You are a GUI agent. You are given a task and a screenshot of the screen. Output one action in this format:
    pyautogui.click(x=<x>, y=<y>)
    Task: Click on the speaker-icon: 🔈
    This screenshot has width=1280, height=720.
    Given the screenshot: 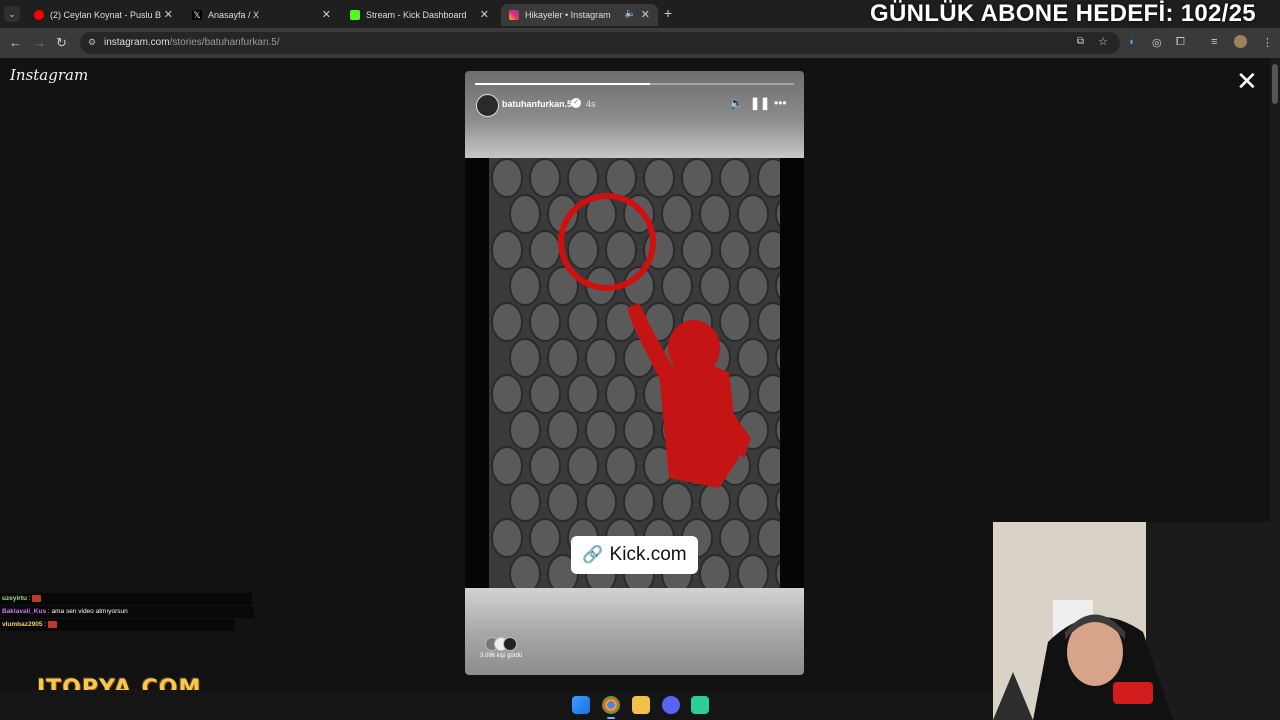 What is the action you would take?
    pyautogui.click(x=630, y=13)
    